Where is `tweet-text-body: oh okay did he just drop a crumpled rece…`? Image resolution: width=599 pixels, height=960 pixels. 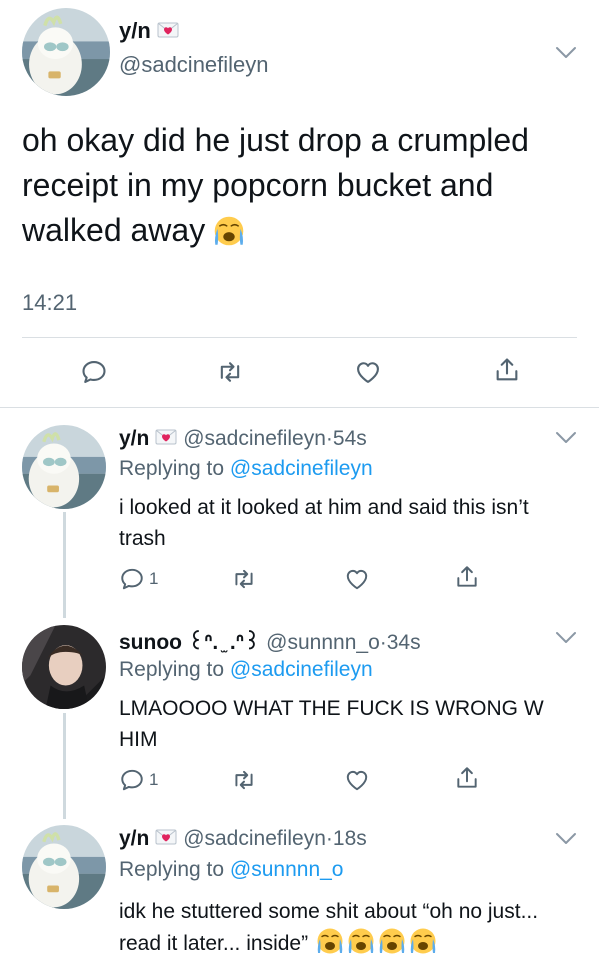 tweet-text-body: oh okay did he just drop a crumpled rece… is located at coordinates (275, 185).